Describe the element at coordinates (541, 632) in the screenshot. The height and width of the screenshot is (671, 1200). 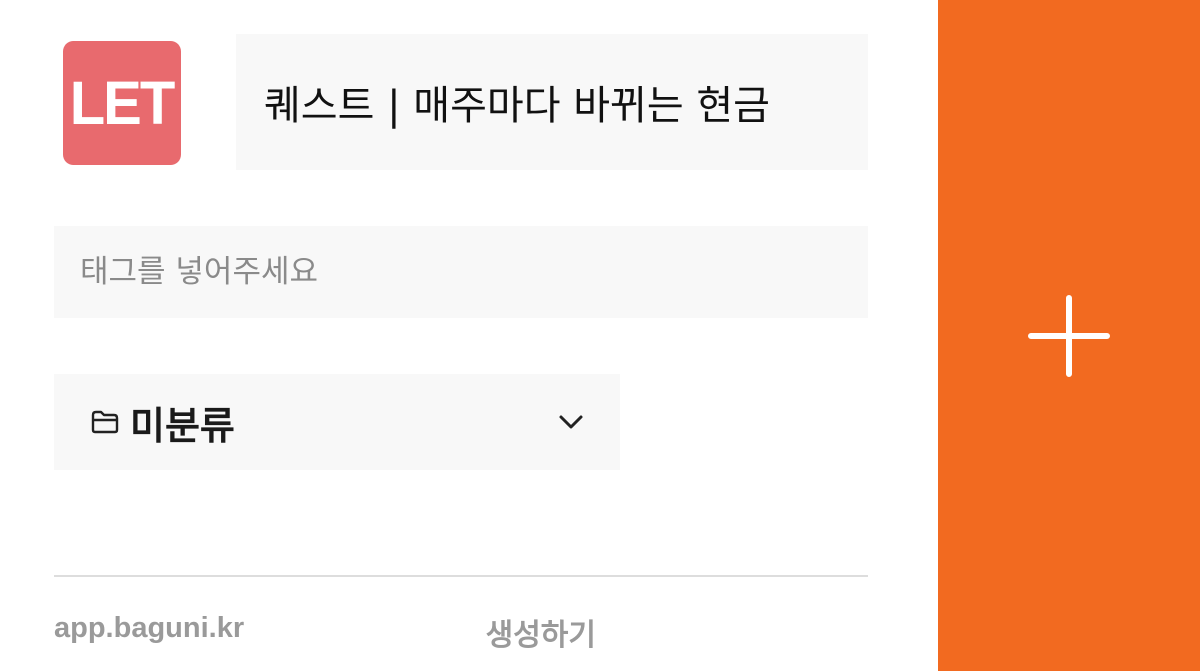
I see `create-button: 생성하기` at that location.